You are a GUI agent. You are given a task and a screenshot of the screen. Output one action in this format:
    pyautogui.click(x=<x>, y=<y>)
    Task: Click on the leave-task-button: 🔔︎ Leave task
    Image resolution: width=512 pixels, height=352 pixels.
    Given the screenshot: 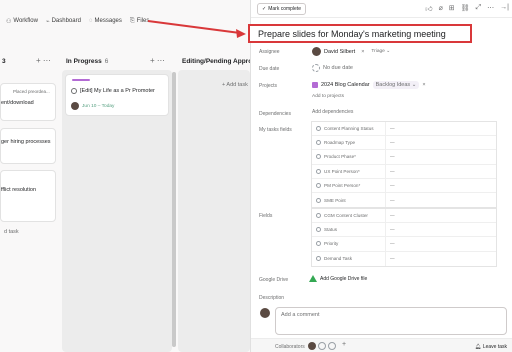 What is the action you would take?
    pyautogui.click(x=491, y=347)
    